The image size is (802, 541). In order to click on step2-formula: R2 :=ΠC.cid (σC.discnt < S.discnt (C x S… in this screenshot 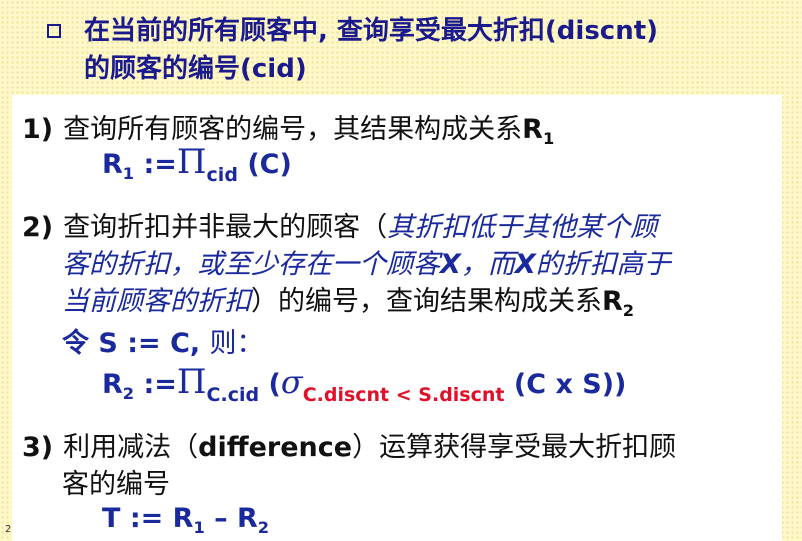, I will do `click(364, 384)`.